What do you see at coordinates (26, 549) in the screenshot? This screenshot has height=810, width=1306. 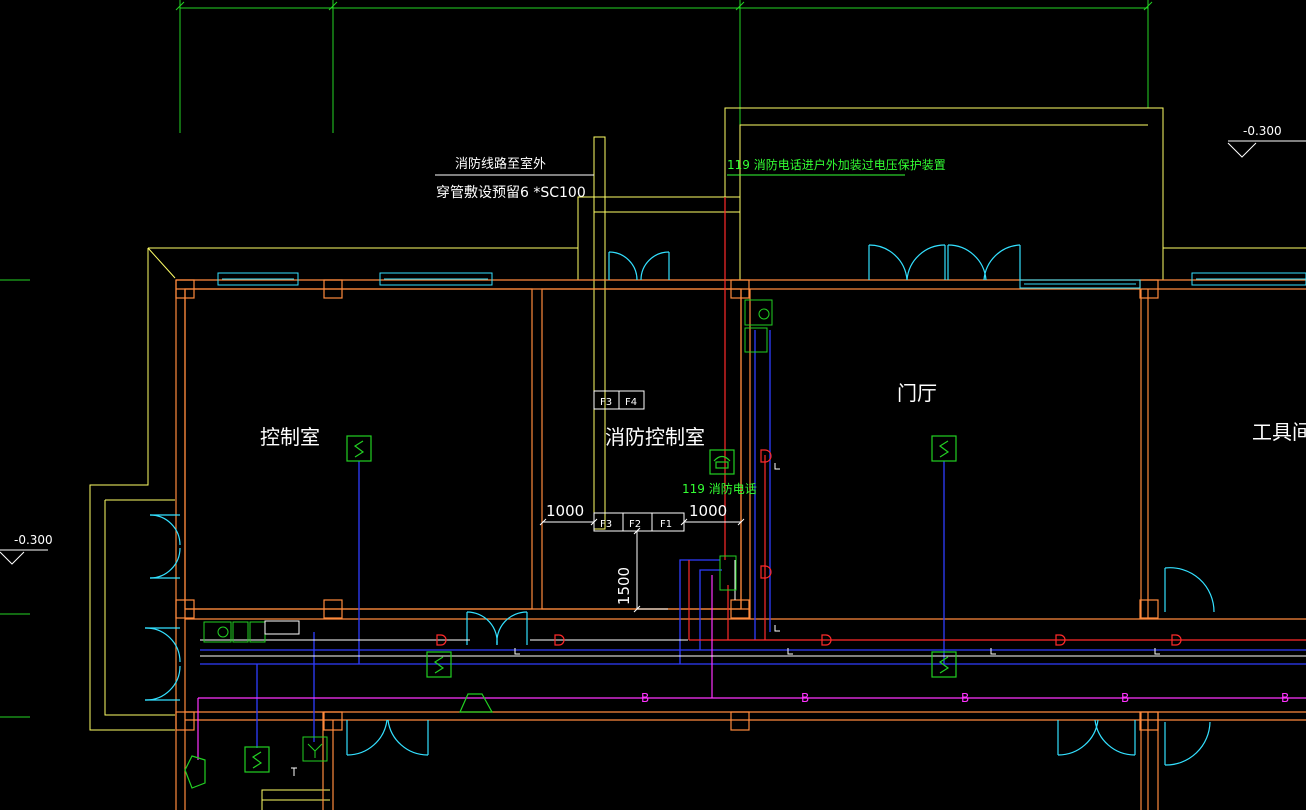 I see `elevation-marker-left: -0.300` at bounding box center [26, 549].